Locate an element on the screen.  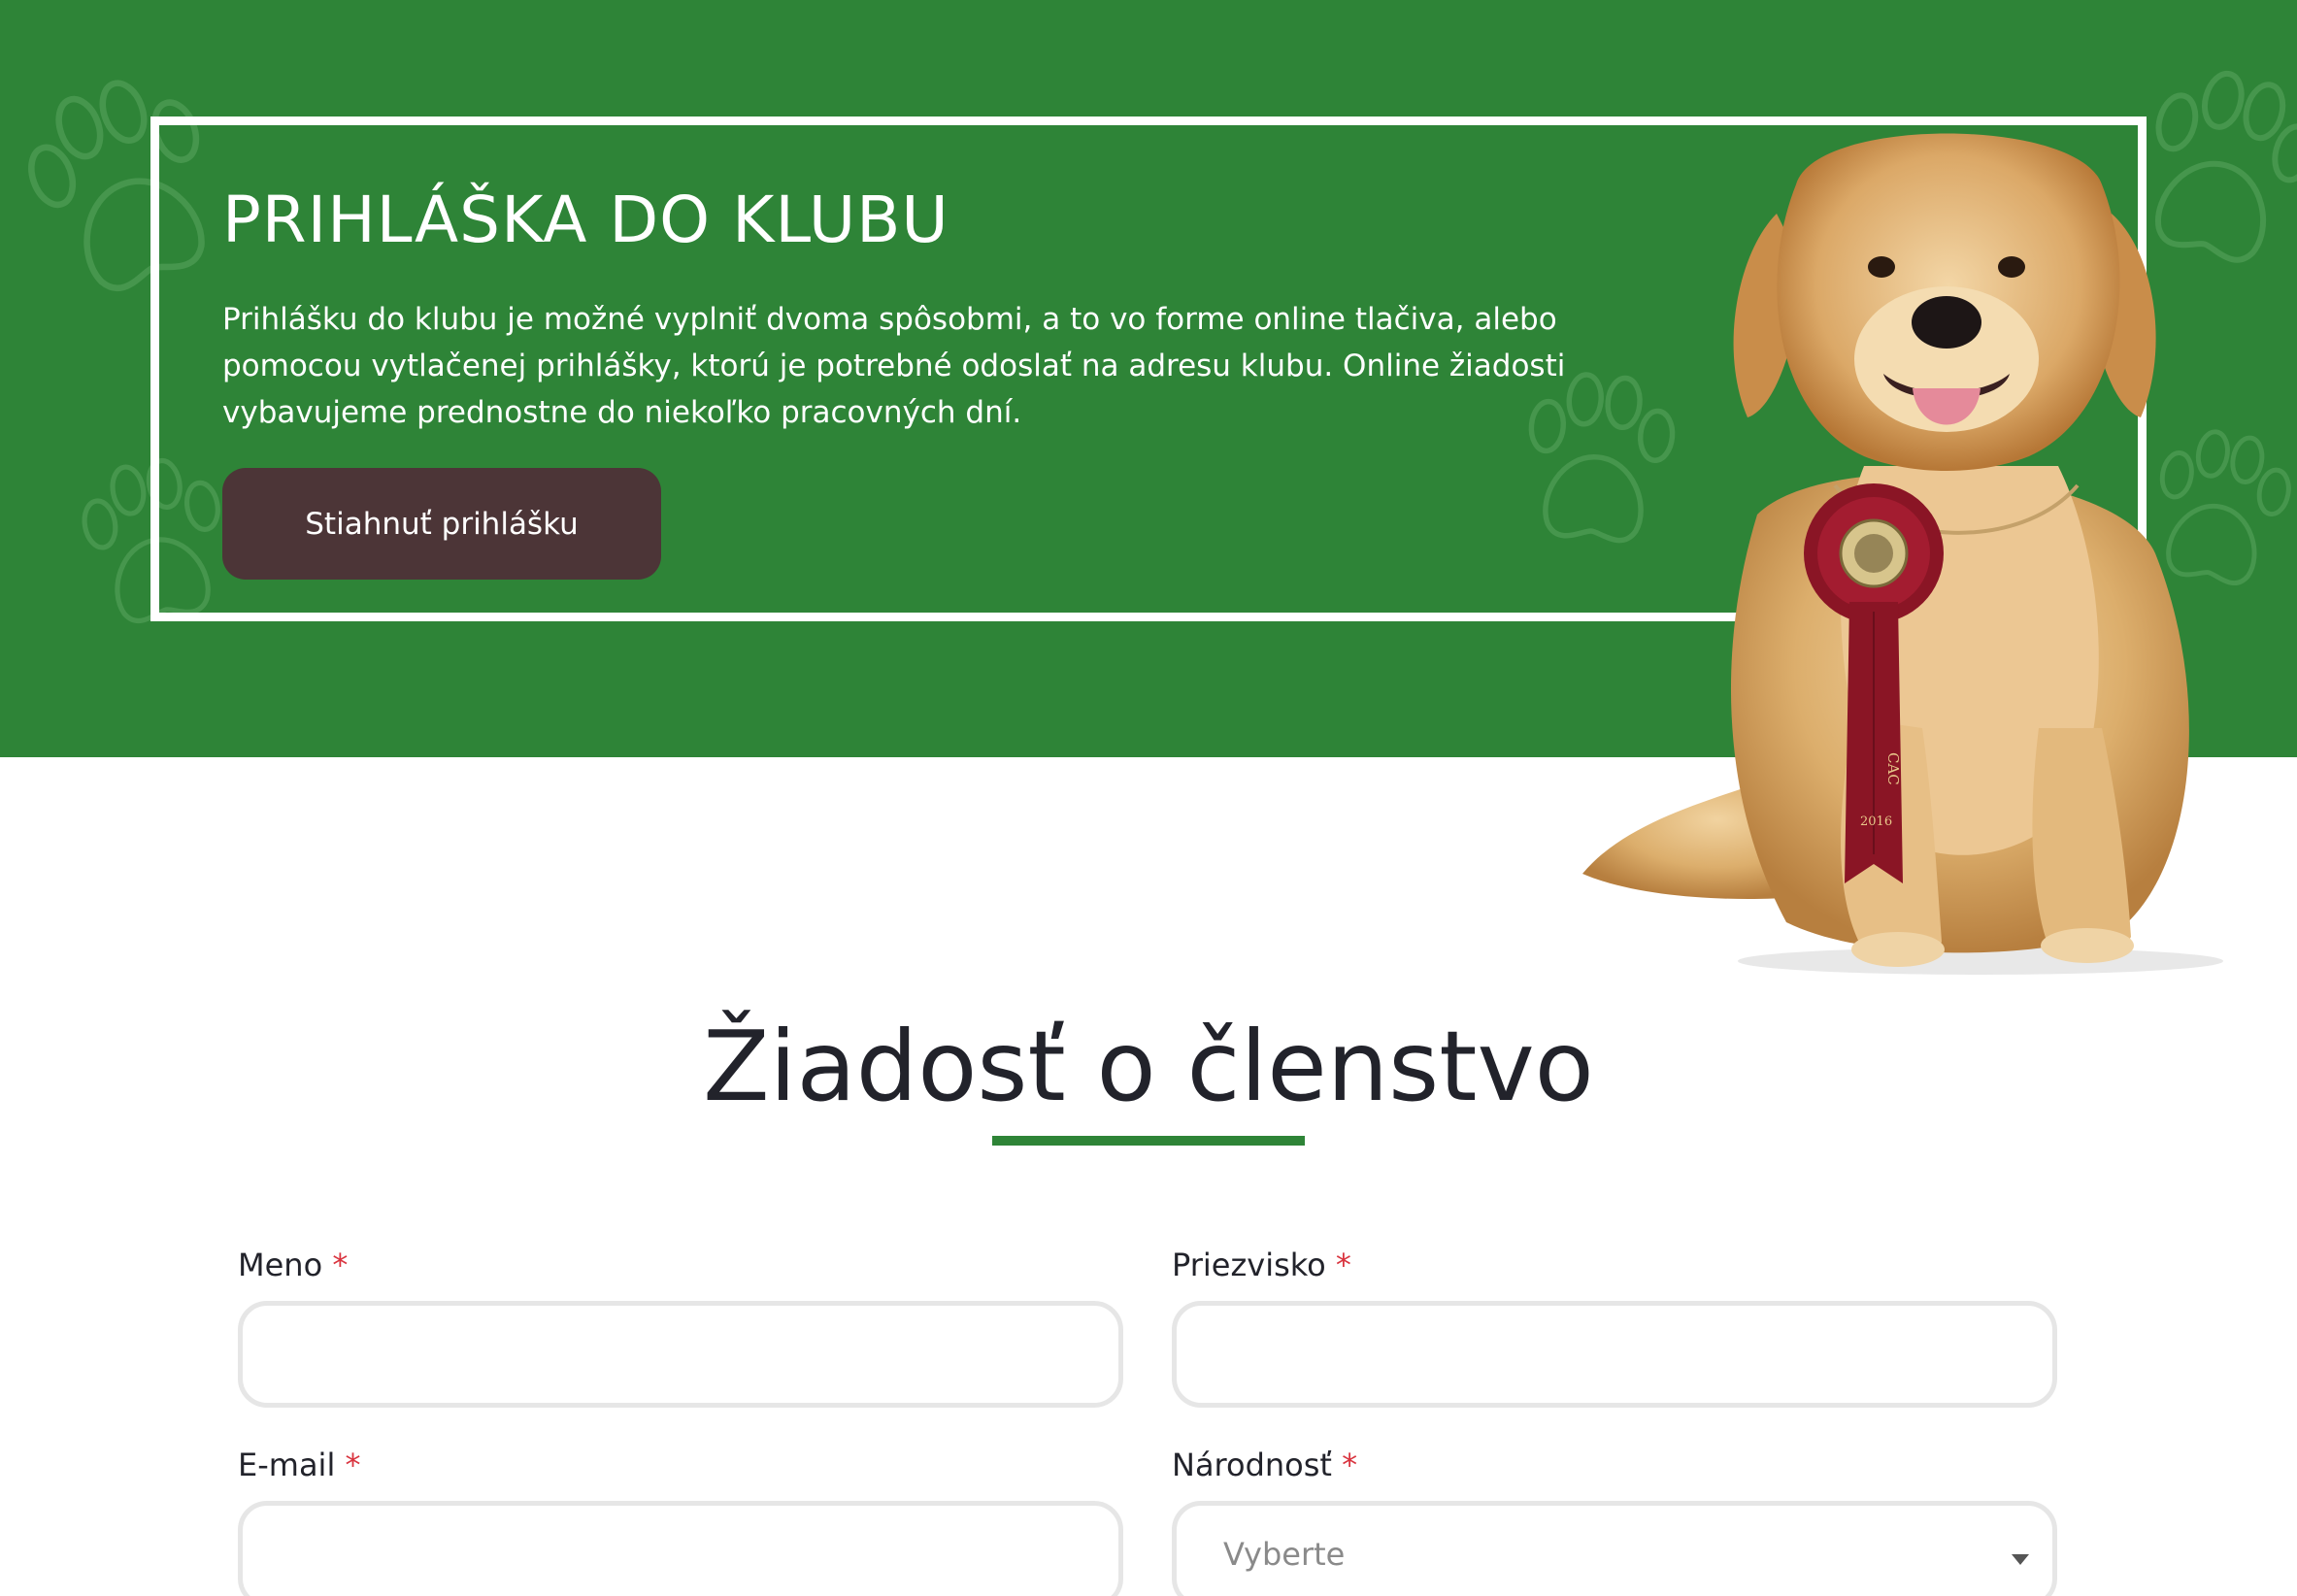
nationality-label: Národnosť * is located at coordinates (1265, 1464).